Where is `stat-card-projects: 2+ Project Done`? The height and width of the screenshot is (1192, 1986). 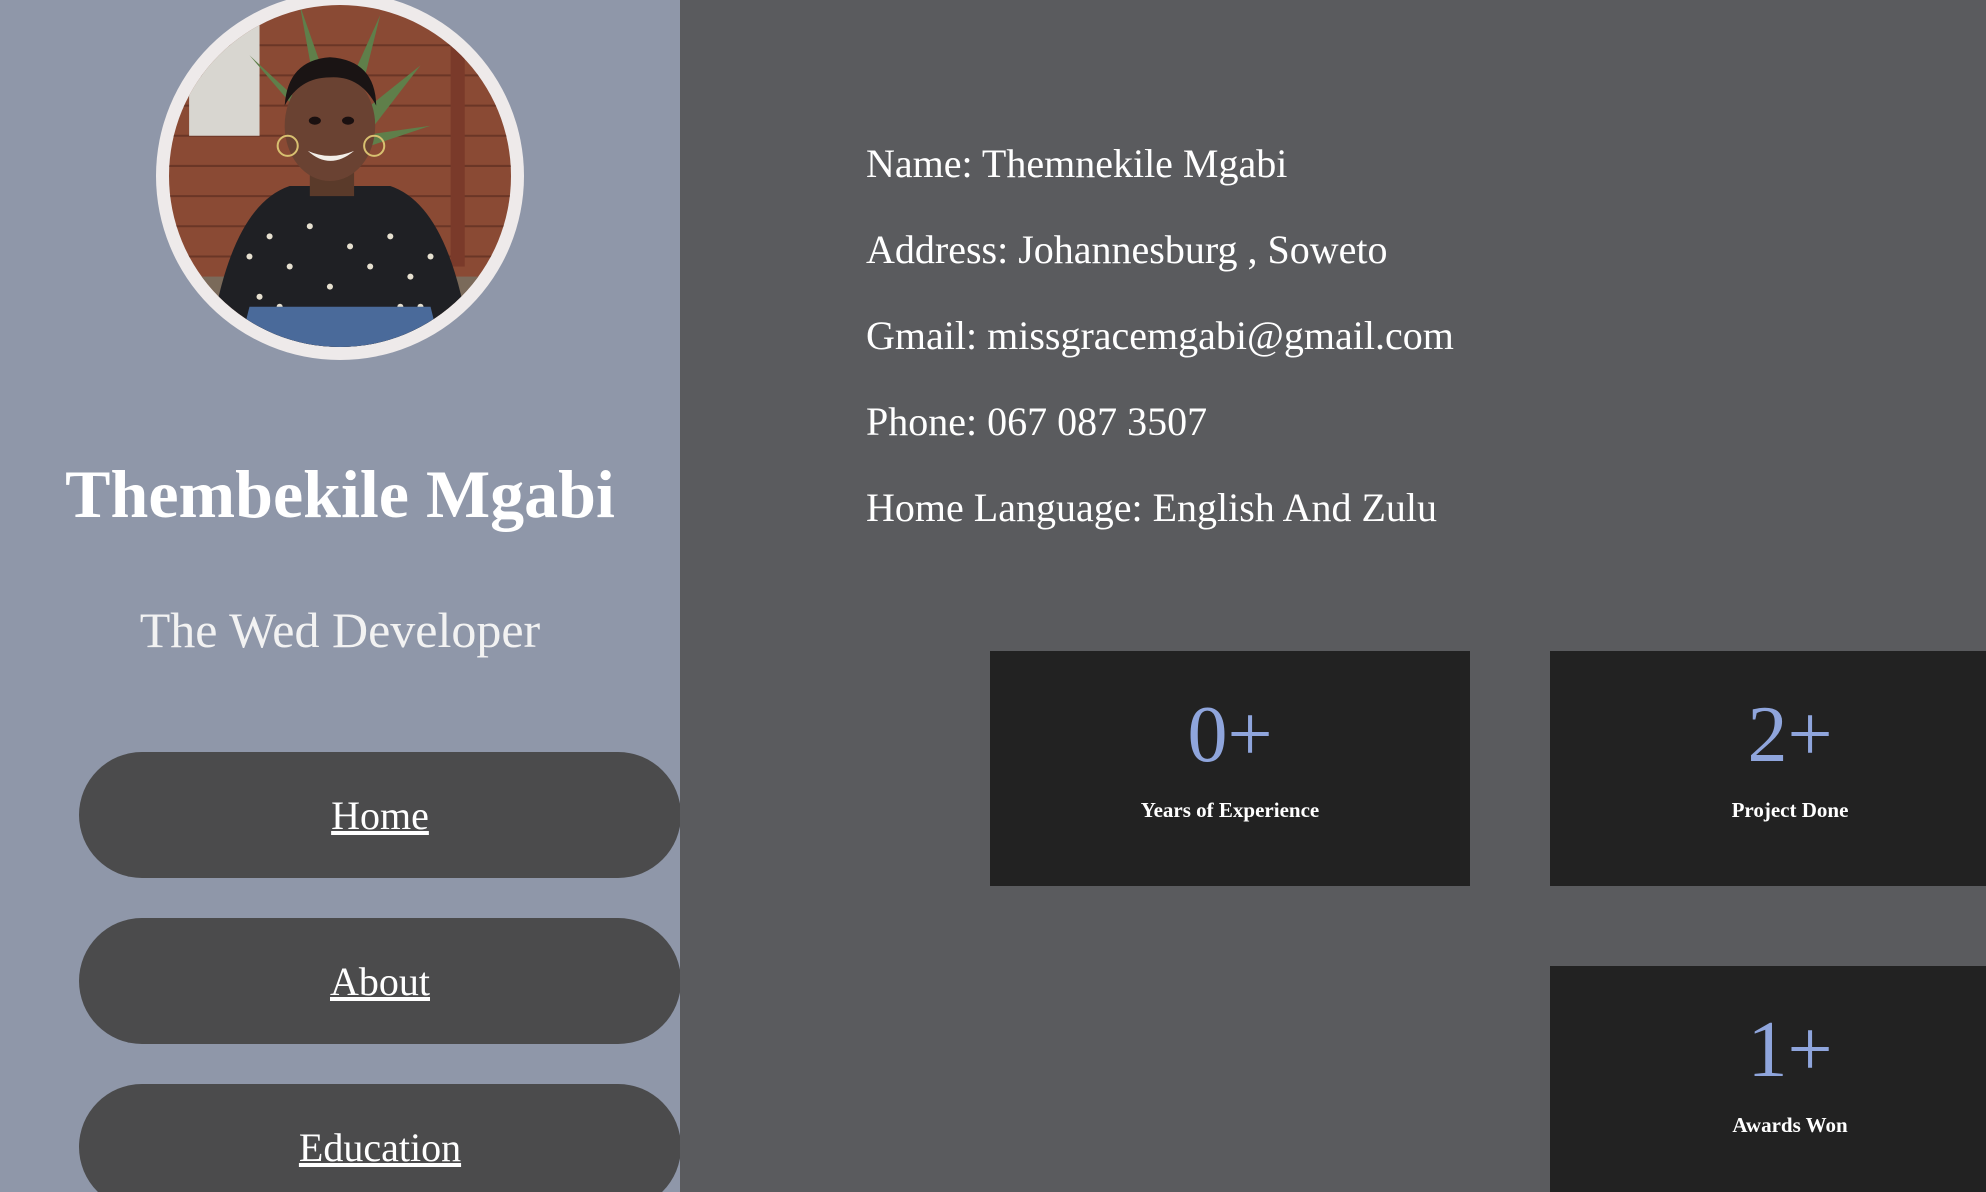
stat-card-projects: 2+ Project Done is located at coordinates (1768, 768).